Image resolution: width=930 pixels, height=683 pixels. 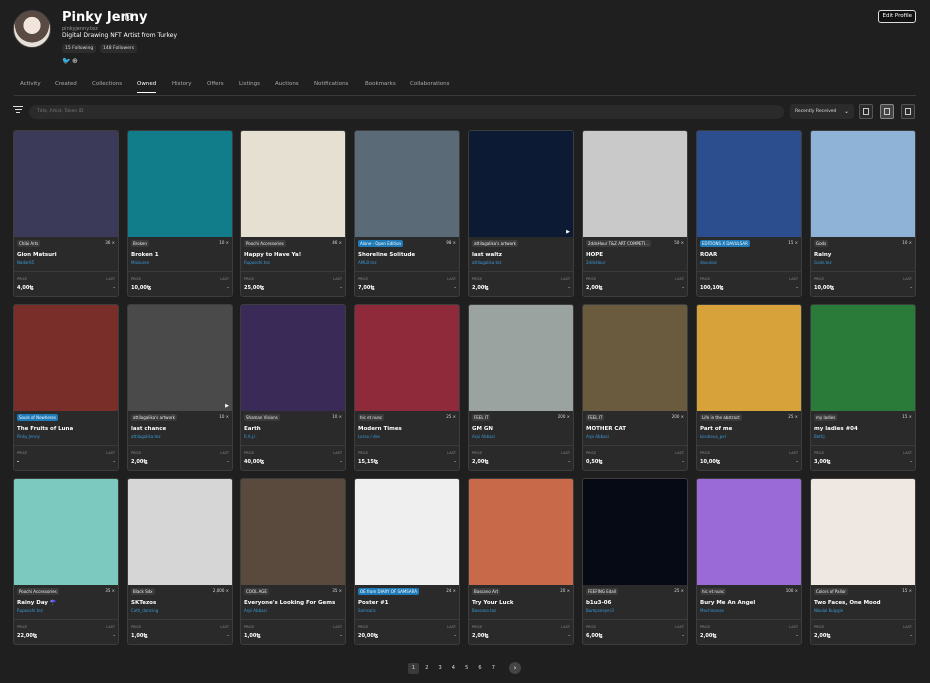 I want to click on artist-link: Bettij, so click(x=819, y=436).